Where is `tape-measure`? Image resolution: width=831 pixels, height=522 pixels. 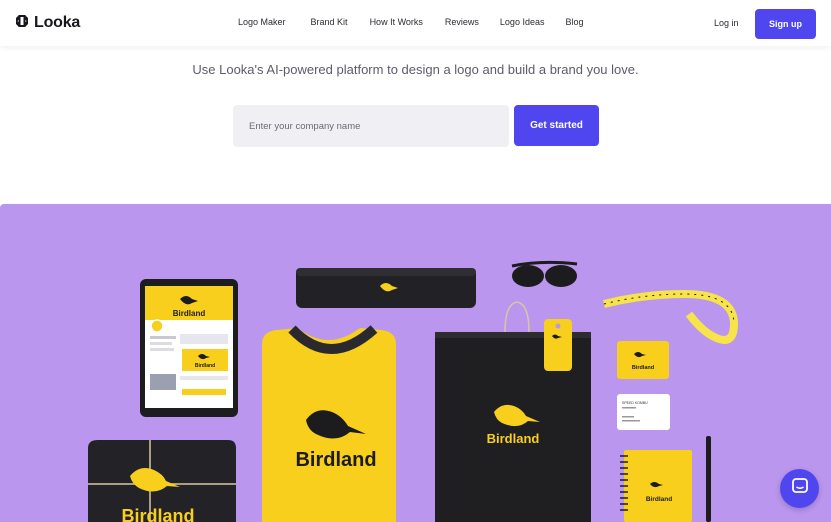 tape-measure is located at coordinates (671, 316).